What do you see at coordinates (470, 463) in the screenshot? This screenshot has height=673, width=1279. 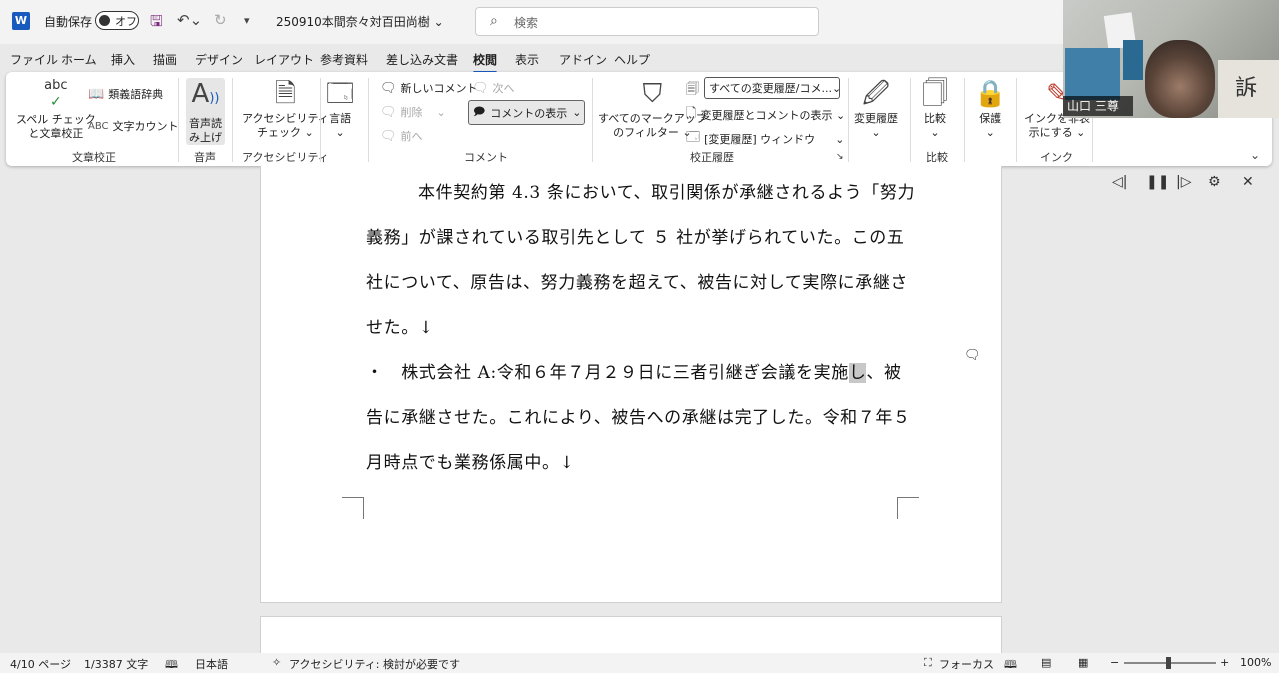 I see `paragraph-line: 月時点でも業務係属中。↓` at bounding box center [470, 463].